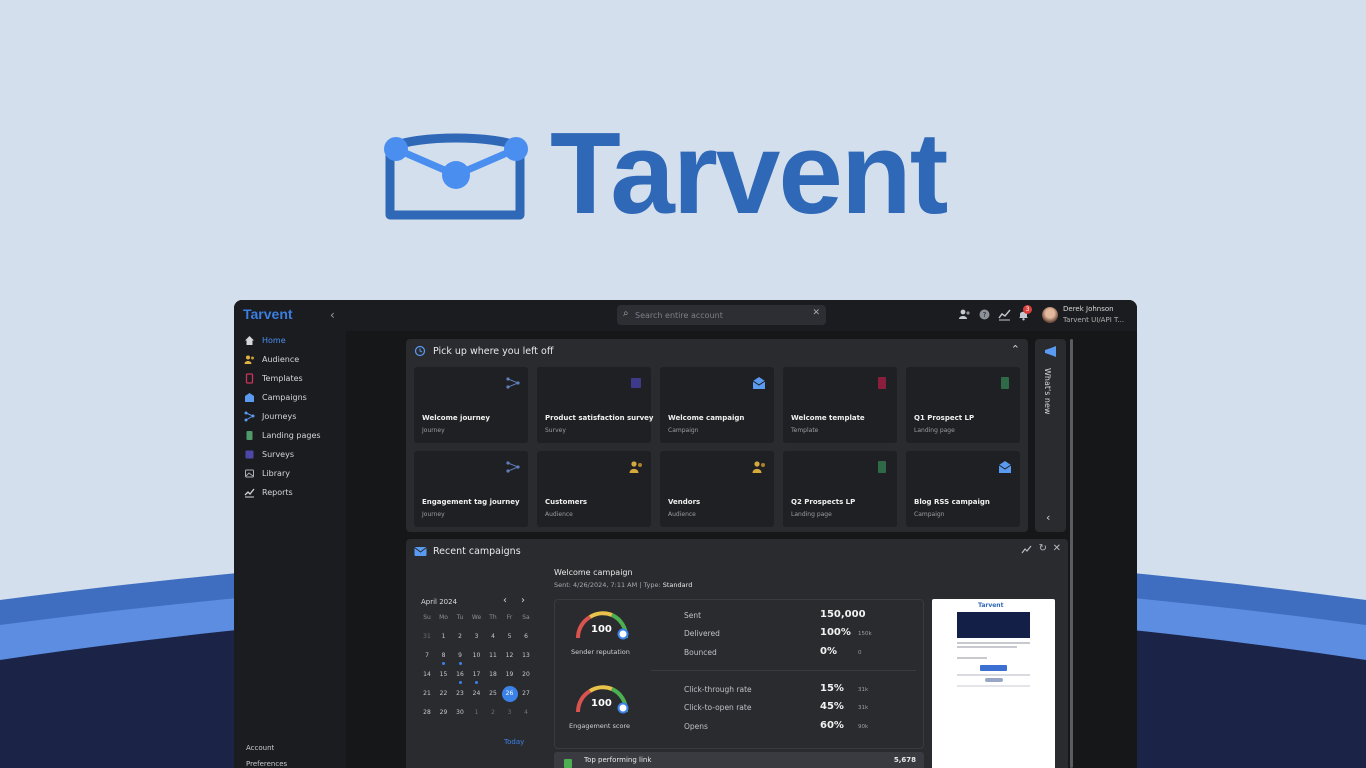 This screenshot has height=768, width=1366. What do you see at coordinates (427, 712) in the screenshot?
I see `calendar-day: 28` at bounding box center [427, 712].